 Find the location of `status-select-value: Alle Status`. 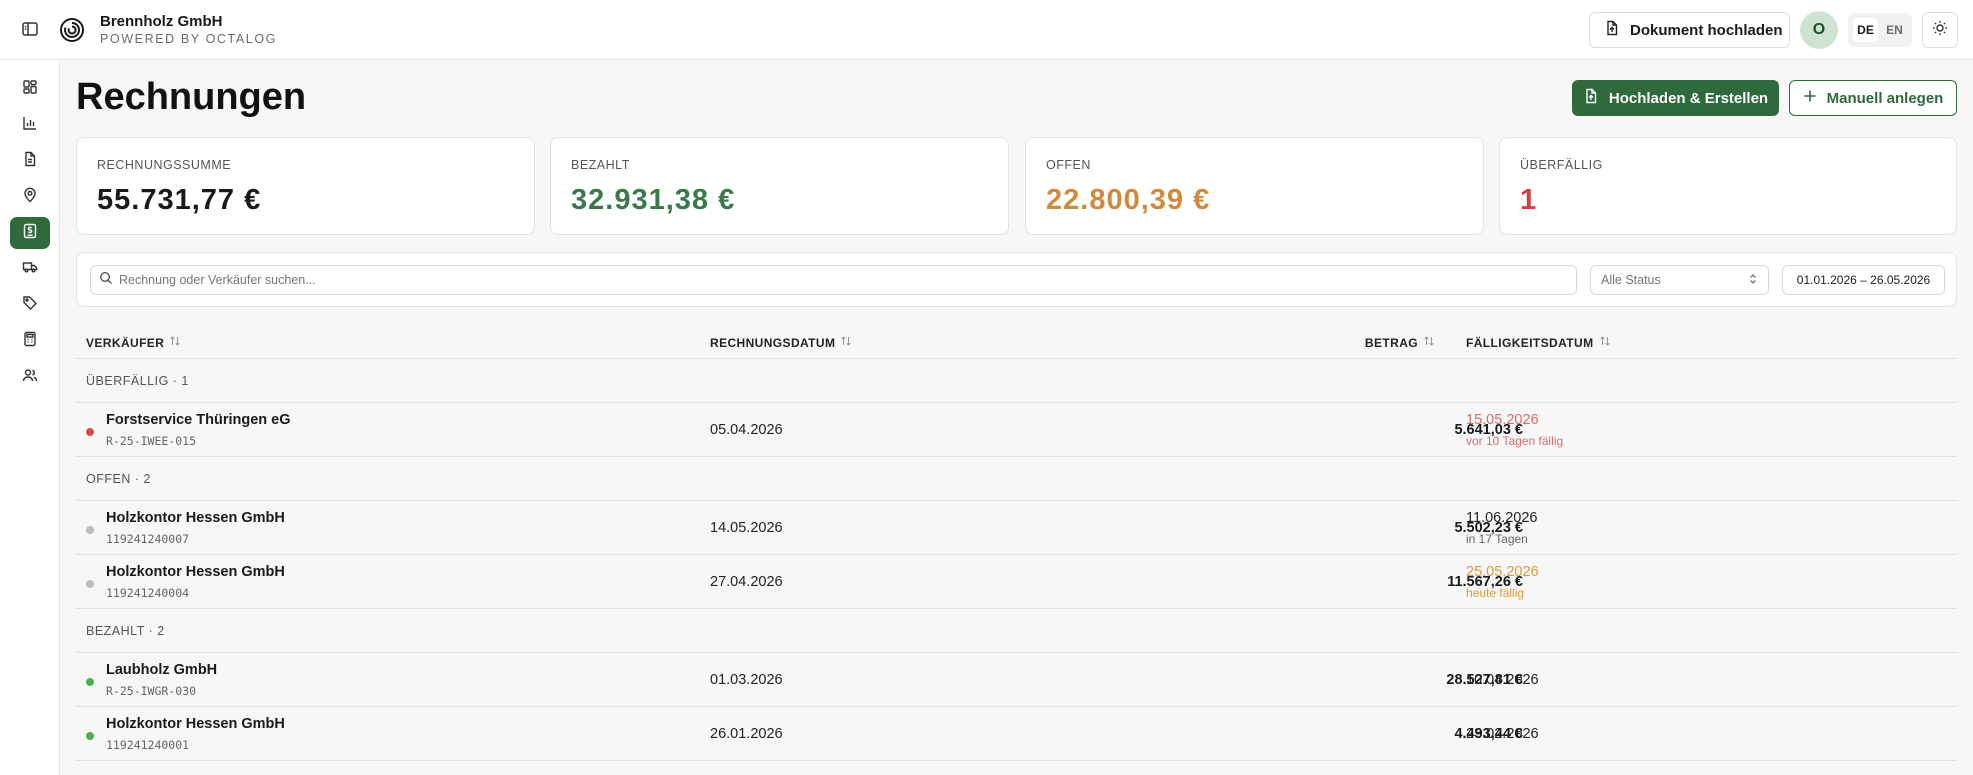

status-select-value: Alle Status is located at coordinates (1631, 280).